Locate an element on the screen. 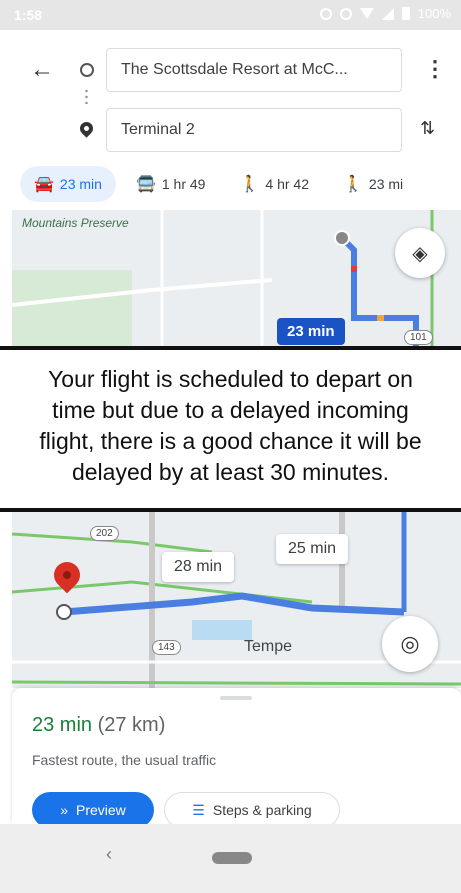  my-location-button: ◎ is located at coordinates (410, 644).